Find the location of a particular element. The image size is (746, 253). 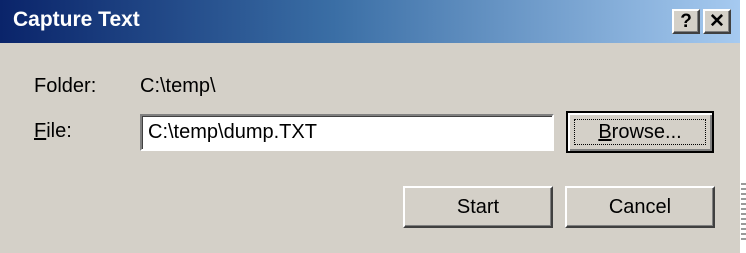

folder-label: Folder: is located at coordinates (65, 86).